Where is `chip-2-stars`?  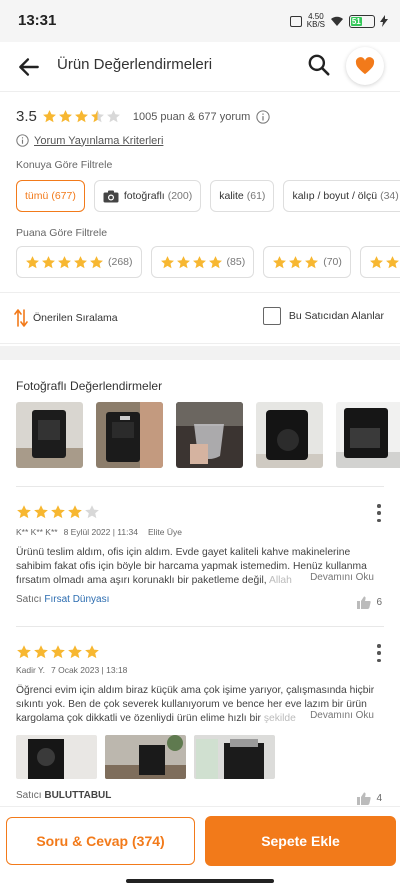 chip-2-stars is located at coordinates (379, 262).